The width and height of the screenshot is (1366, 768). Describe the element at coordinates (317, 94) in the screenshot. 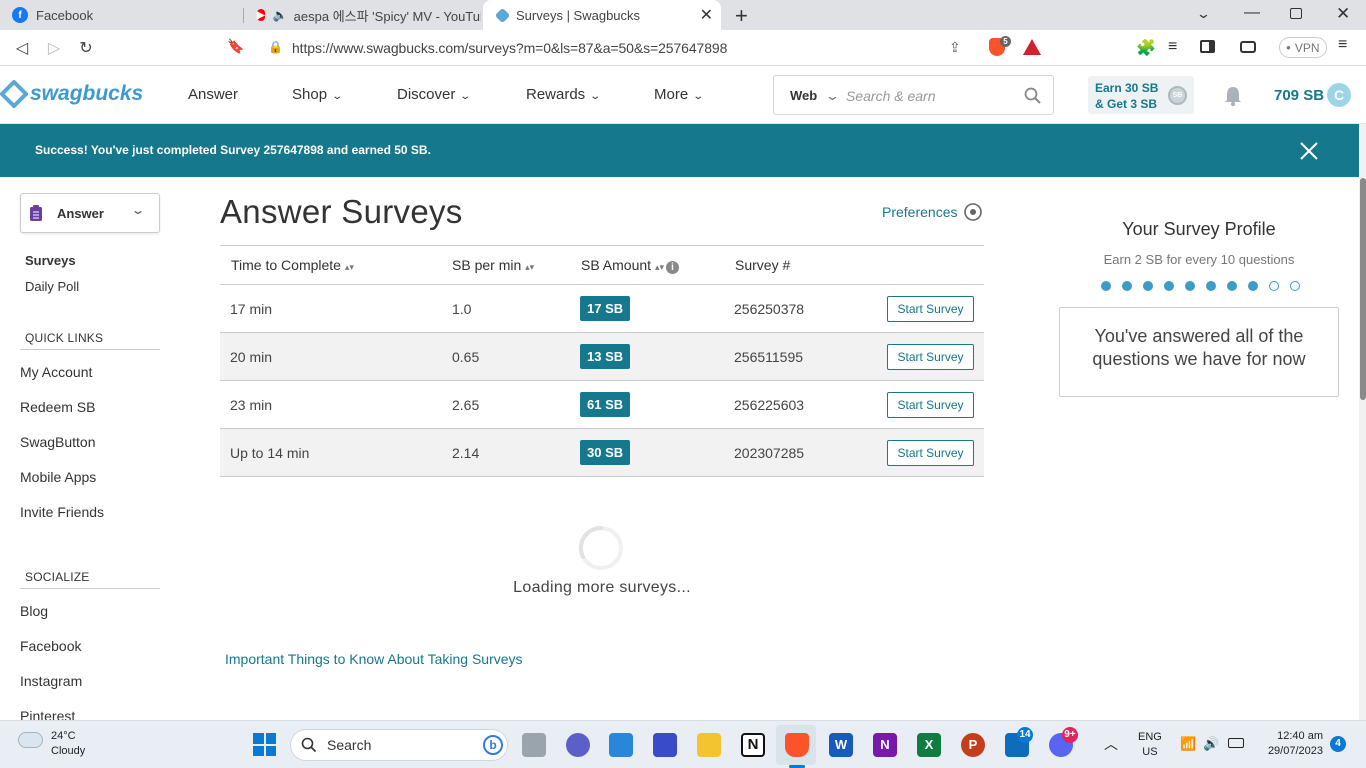

I see `nav-shop: Shop ⌄` at that location.